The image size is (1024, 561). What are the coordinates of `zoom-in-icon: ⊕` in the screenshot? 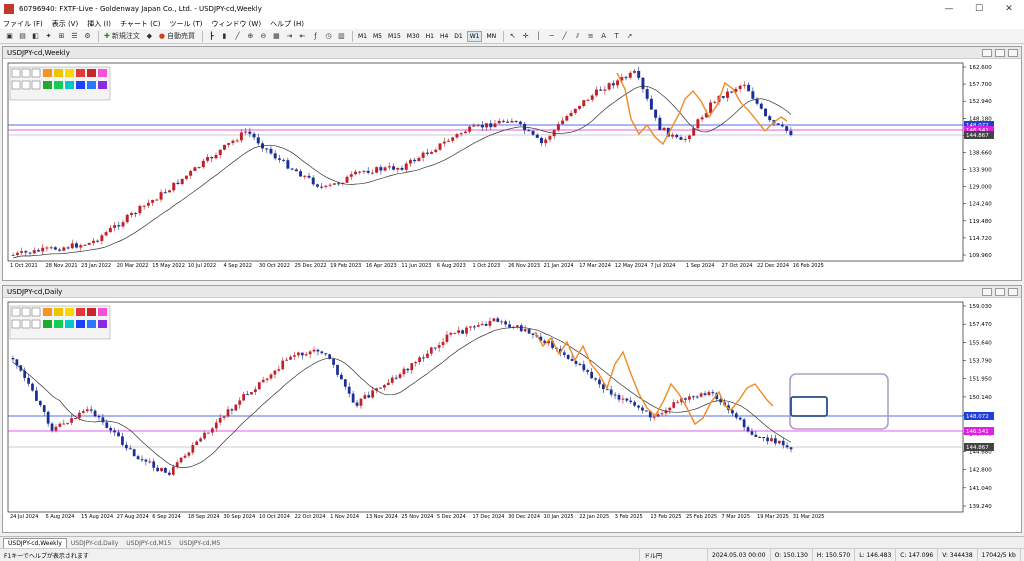 It's located at (250, 36).